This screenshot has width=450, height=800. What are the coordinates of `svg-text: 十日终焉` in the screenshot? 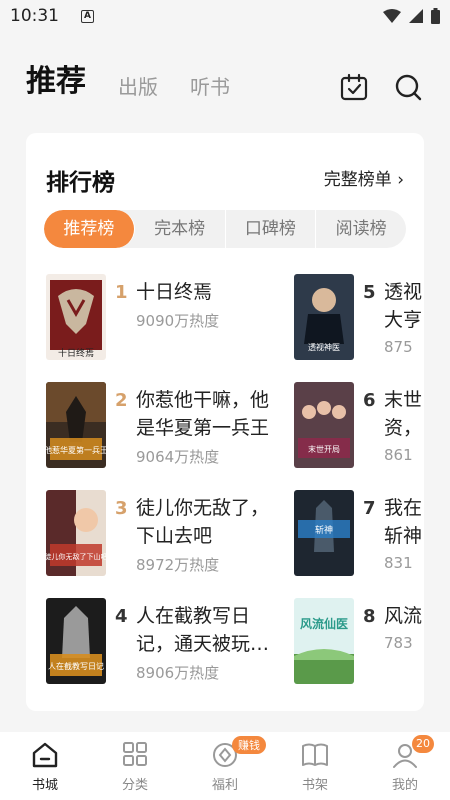 It's located at (76, 353).